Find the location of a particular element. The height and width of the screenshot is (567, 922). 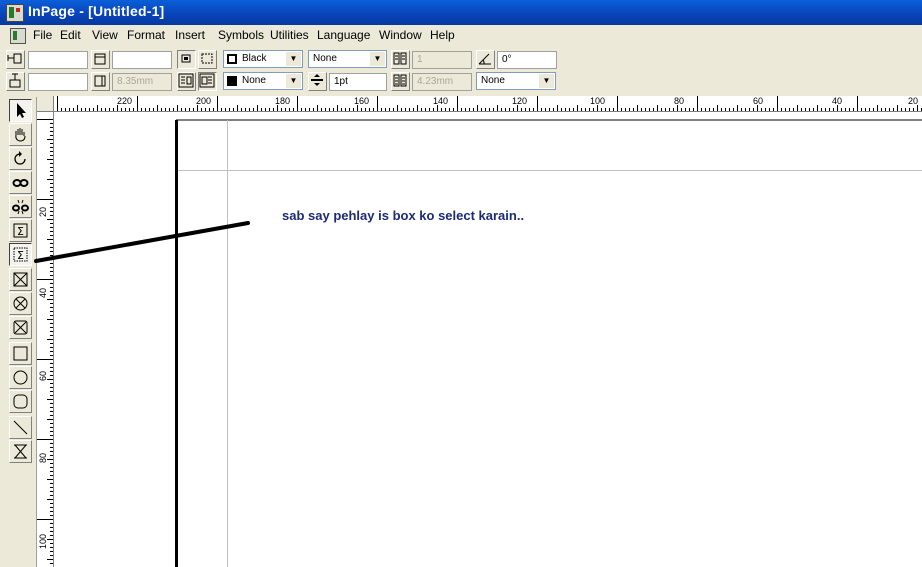

width-icon is located at coordinates (100, 59).